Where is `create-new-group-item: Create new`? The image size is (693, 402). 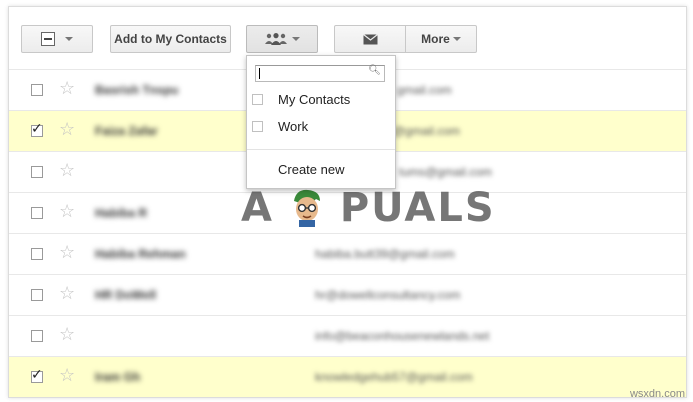
create-new-group-item: Create new is located at coordinates (311, 169).